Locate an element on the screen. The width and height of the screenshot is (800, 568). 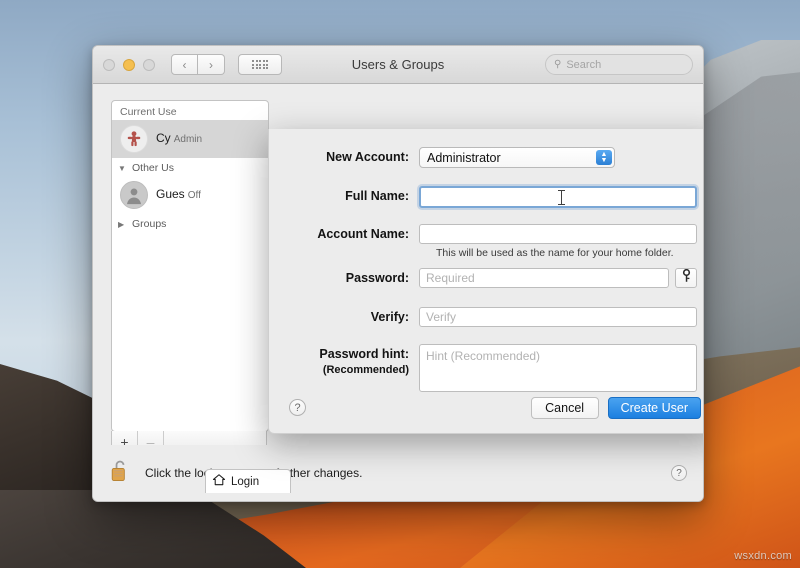
password-placeholder: Required is located at coordinates (450, 278).